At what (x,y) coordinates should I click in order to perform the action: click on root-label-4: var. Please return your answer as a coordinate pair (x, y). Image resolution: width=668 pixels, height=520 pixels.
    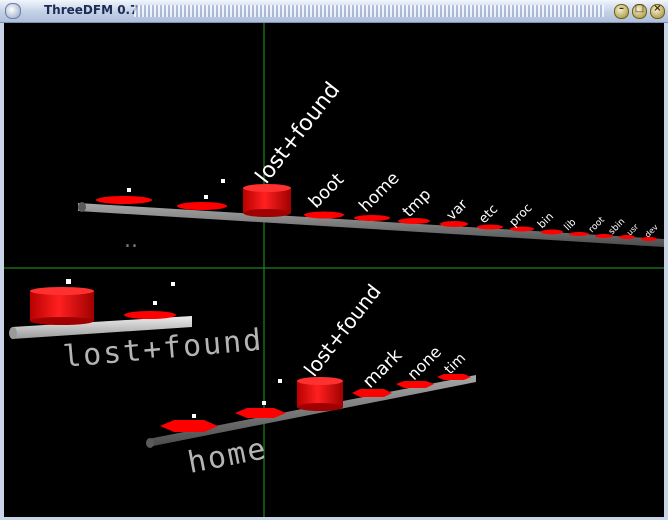
    Looking at the image, I should click on (457, 209).